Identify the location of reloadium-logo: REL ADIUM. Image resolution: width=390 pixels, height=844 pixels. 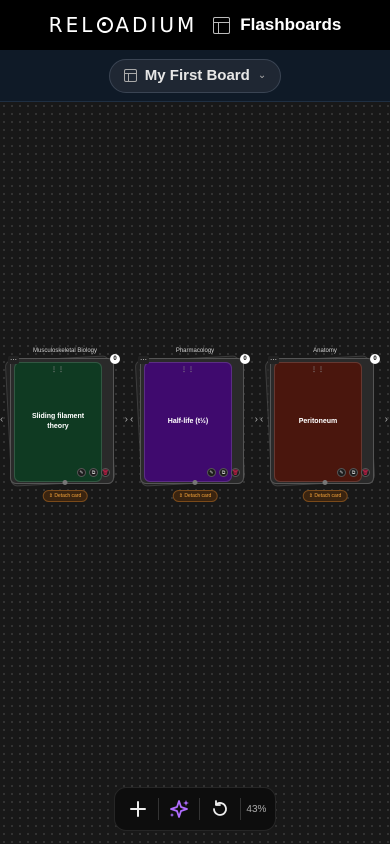
(123, 25).